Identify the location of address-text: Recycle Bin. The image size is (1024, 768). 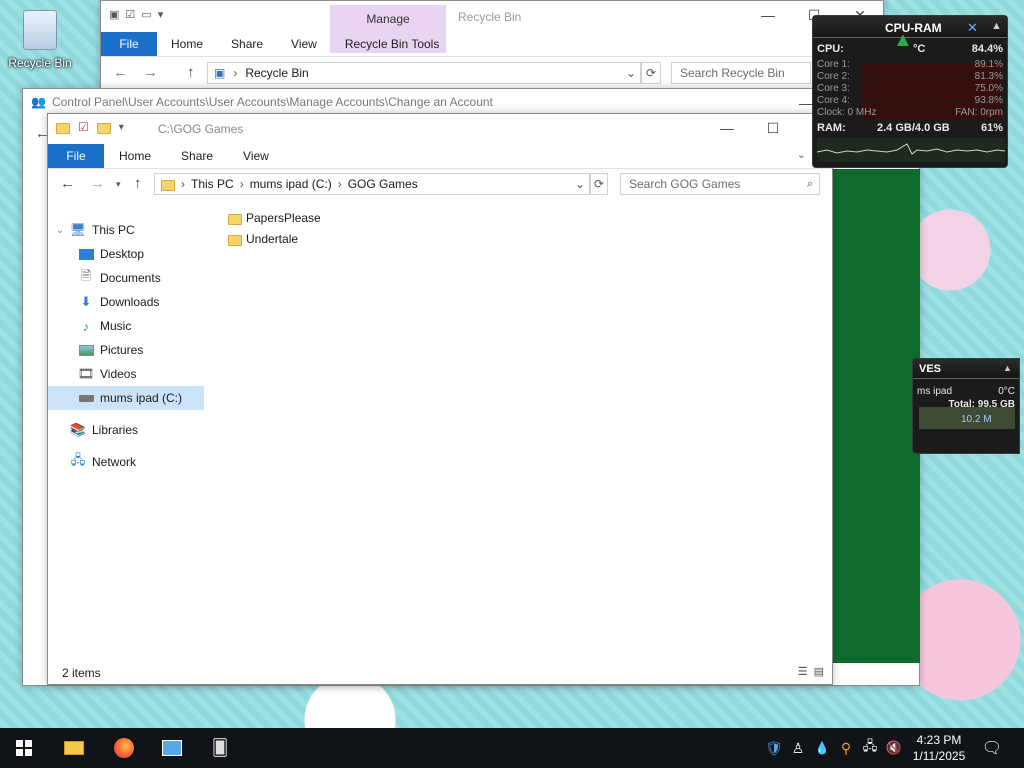
(277, 73).